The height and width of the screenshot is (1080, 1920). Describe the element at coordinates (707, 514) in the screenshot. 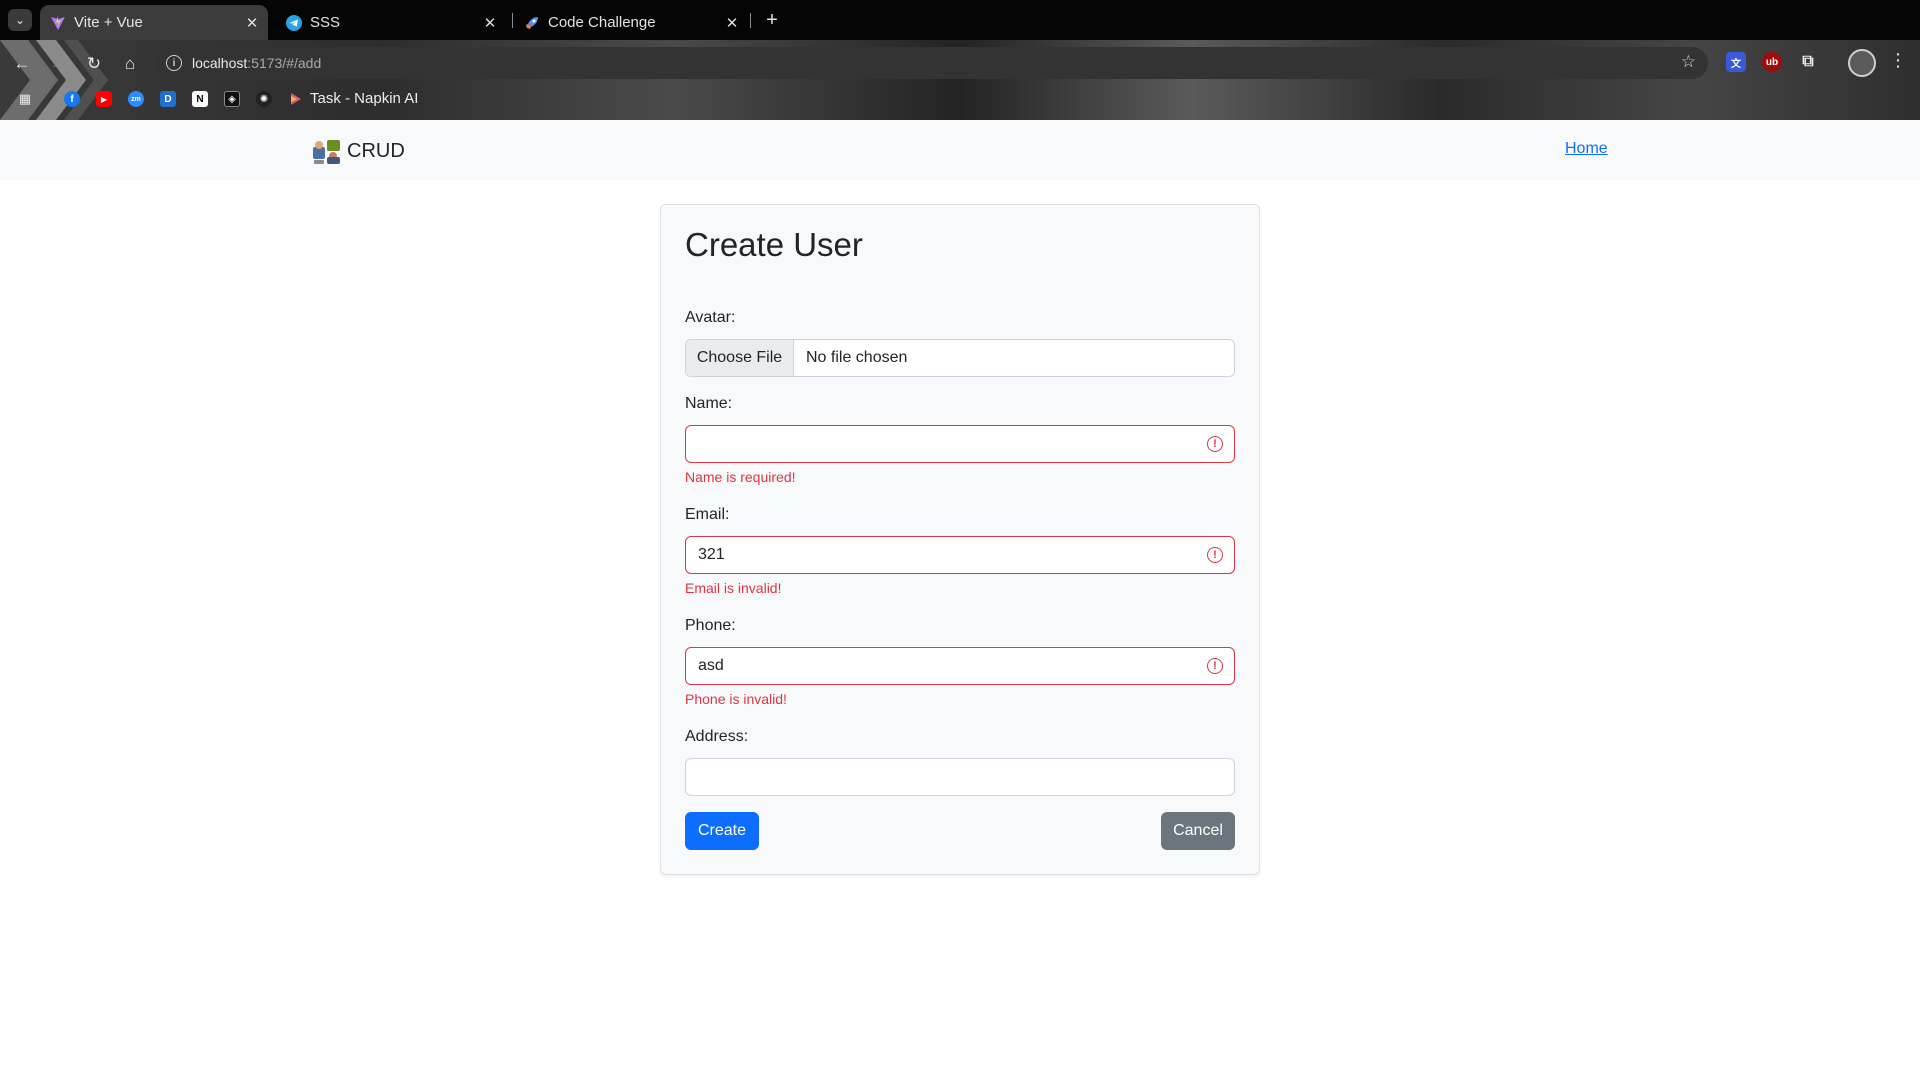

I see `email-label: Email:` at that location.